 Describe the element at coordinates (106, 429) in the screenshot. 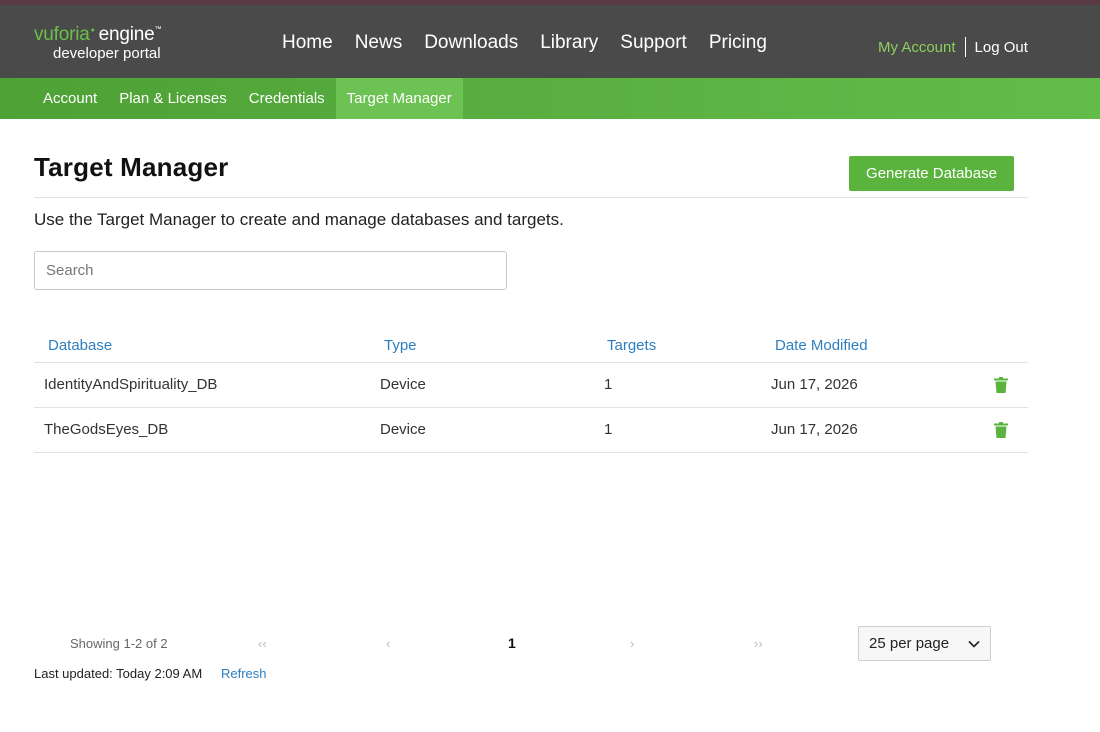

I see `database-name: TheGodsEyes_DB` at that location.